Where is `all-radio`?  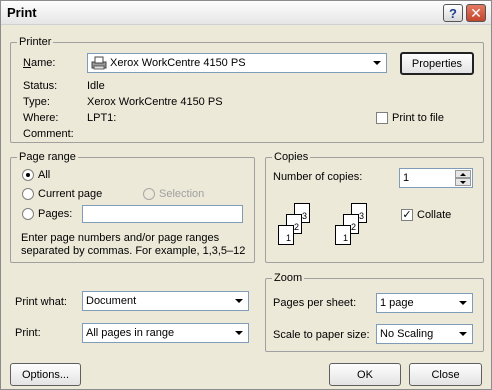
all-radio is located at coordinates (28, 175).